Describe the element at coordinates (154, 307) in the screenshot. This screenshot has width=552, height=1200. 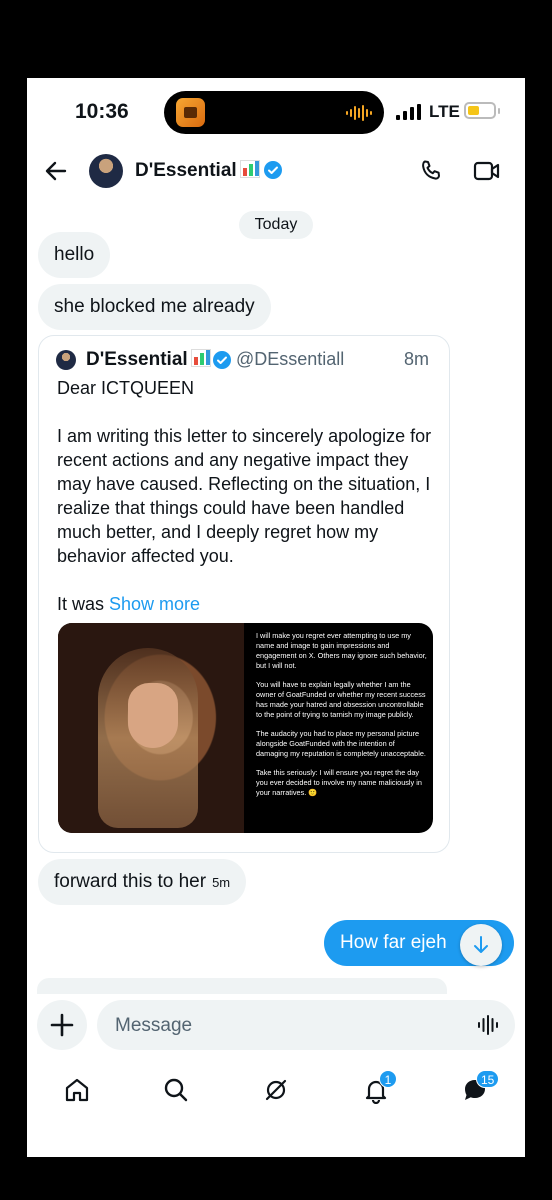
I see `incoming-message: she blocked me already` at that location.